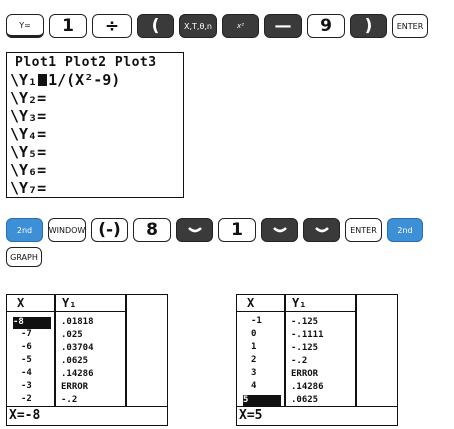  What do you see at coordinates (237, 230) in the screenshot?
I see `one-key-2: 1` at bounding box center [237, 230].